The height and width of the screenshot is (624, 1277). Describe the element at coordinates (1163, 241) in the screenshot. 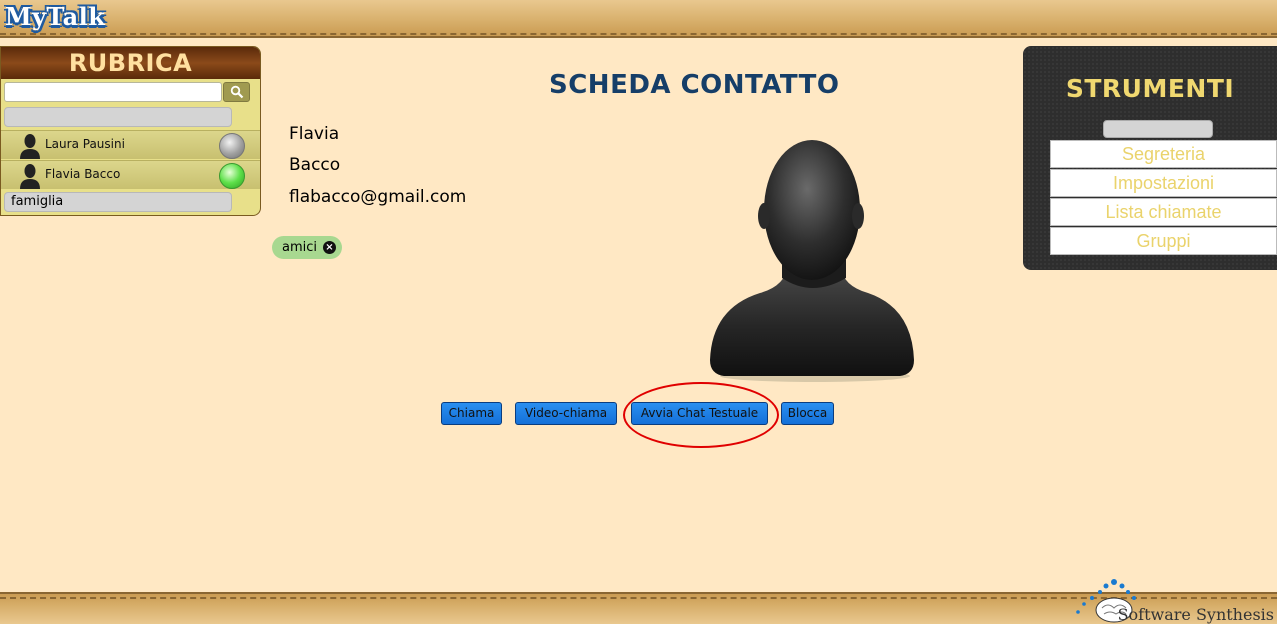

I see `menu-item-gruppi: Gruppi` at that location.